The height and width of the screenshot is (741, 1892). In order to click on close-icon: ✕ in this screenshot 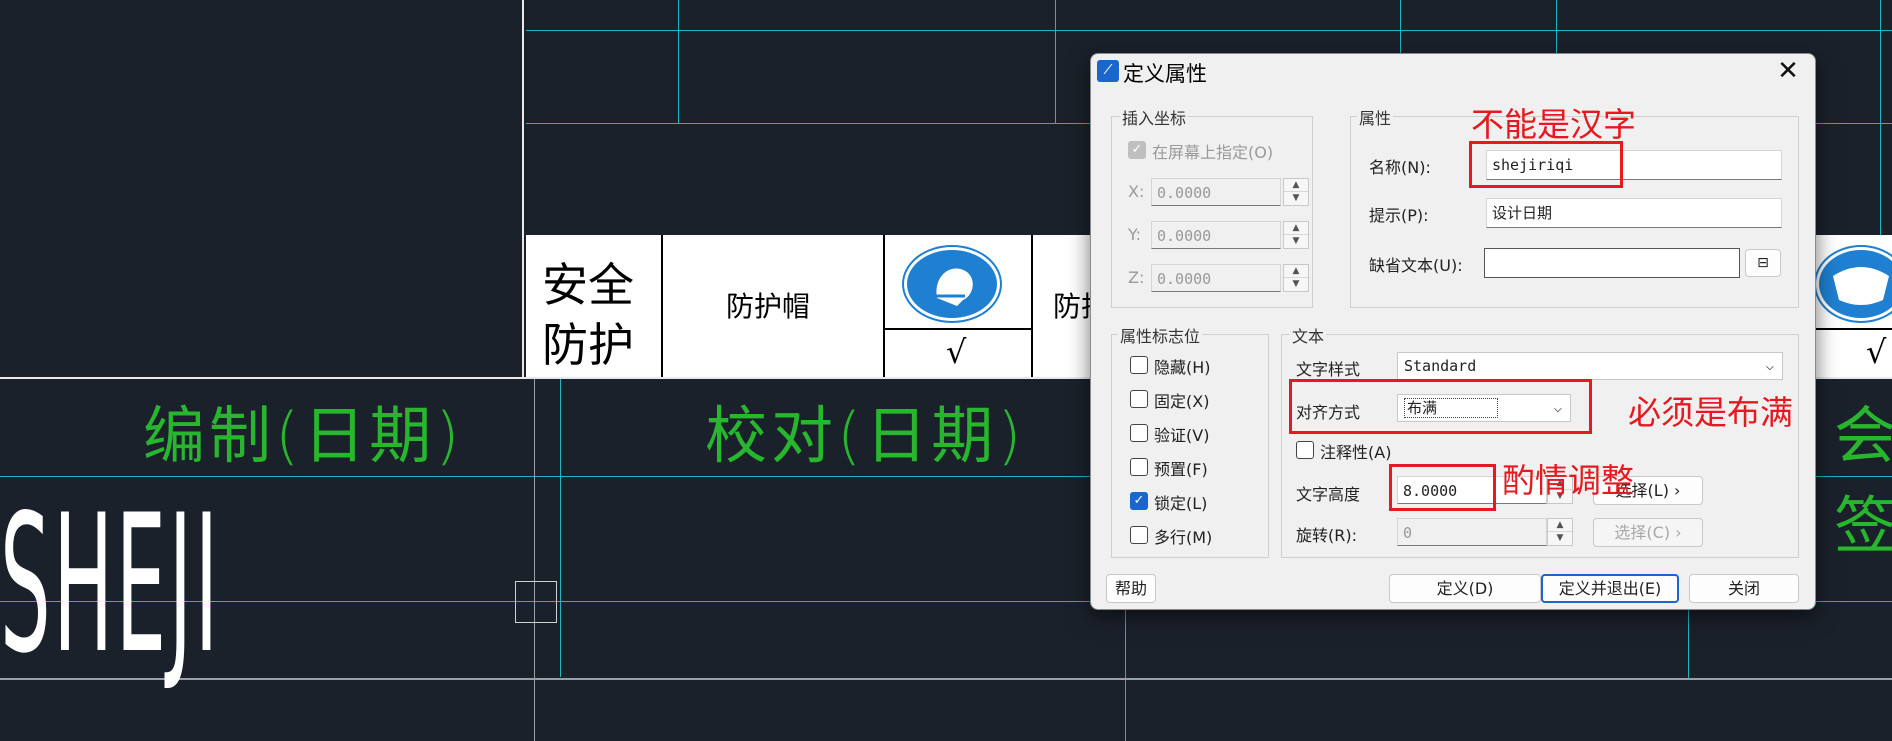, I will do `click(1788, 71)`.